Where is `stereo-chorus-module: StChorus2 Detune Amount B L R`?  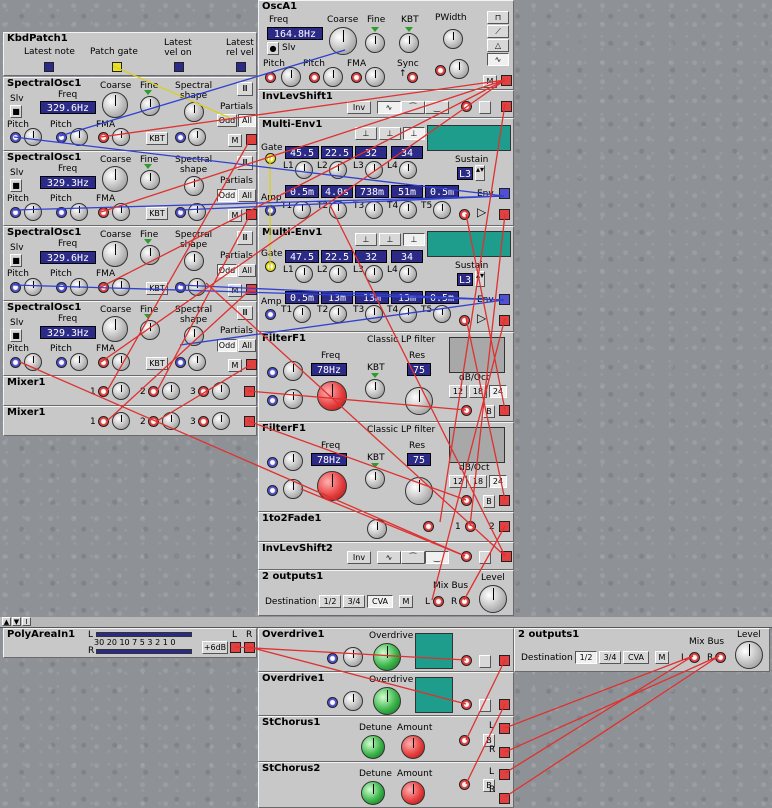
stereo-chorus-module: StChorus2 Detune Amount B L R is located at coordinates (386, 785).